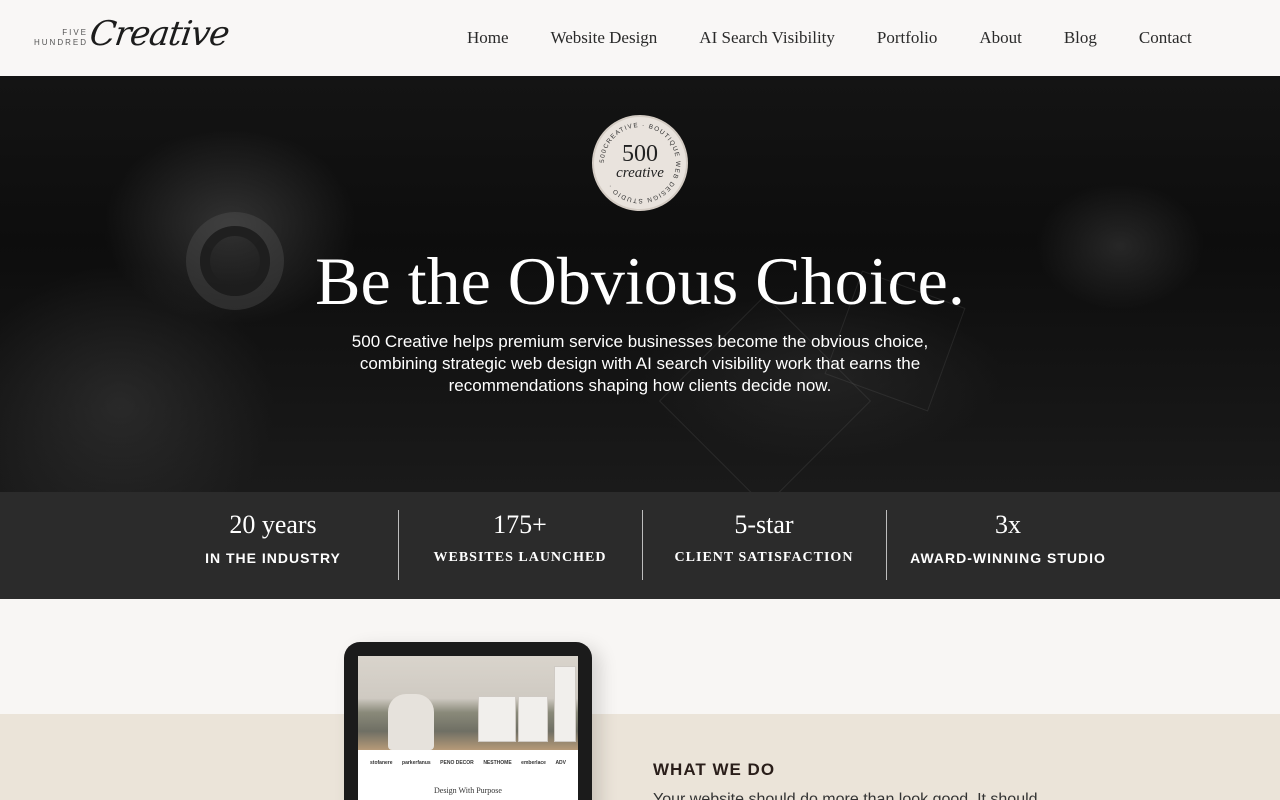 The width and height of the screenshot is (1280, 800). Describe the element at coordinates (411, 722) in the screenshot. I see `stool` at that location.